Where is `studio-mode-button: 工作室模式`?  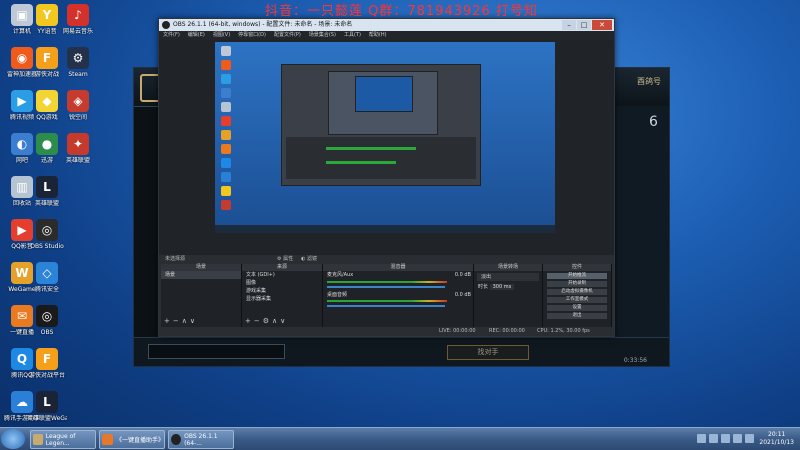 studio-mode-button: 工作室模式 is located at coordinates (577, 300).